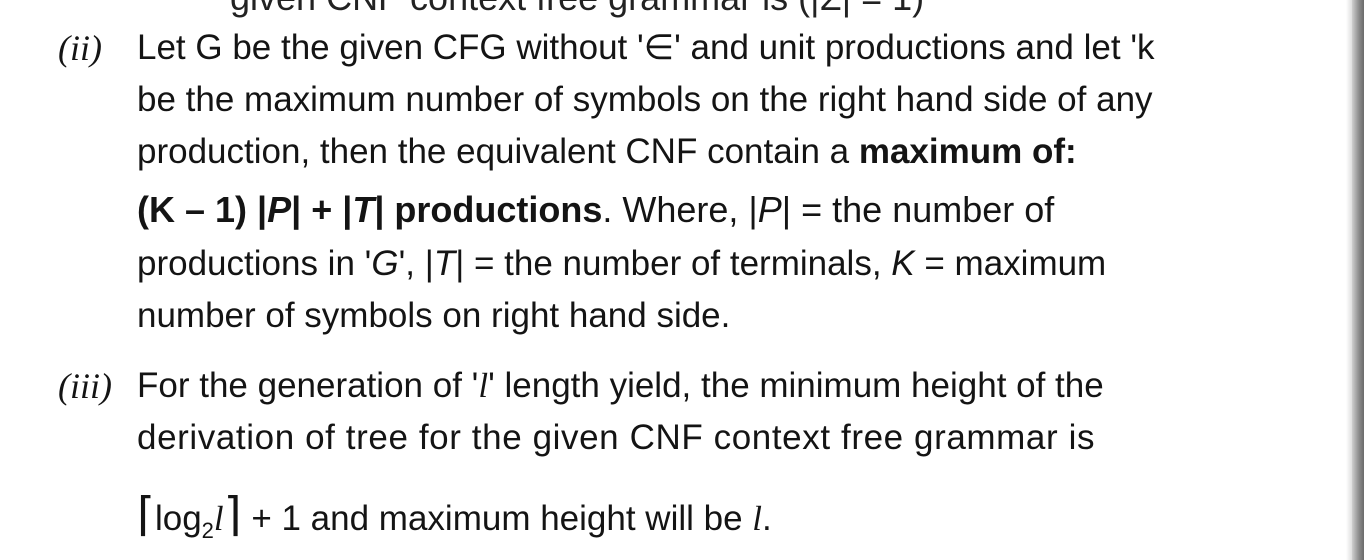 The width and height of the screenshot is (1364, 560). I want to click on iii-line-3-t2: ., so click(767, 518).